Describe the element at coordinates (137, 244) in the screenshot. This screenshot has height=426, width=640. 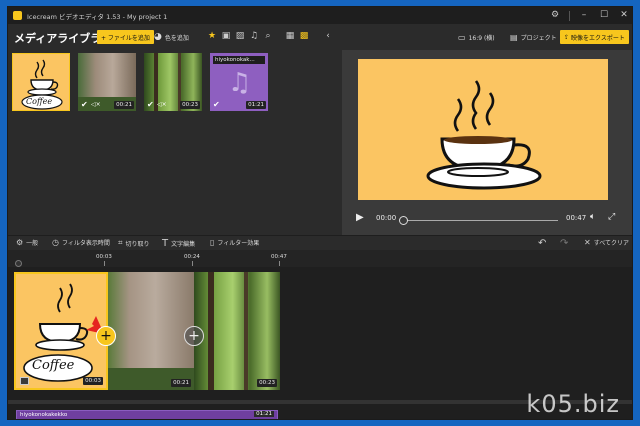
I see `crop-label: 切り取り` at that location.